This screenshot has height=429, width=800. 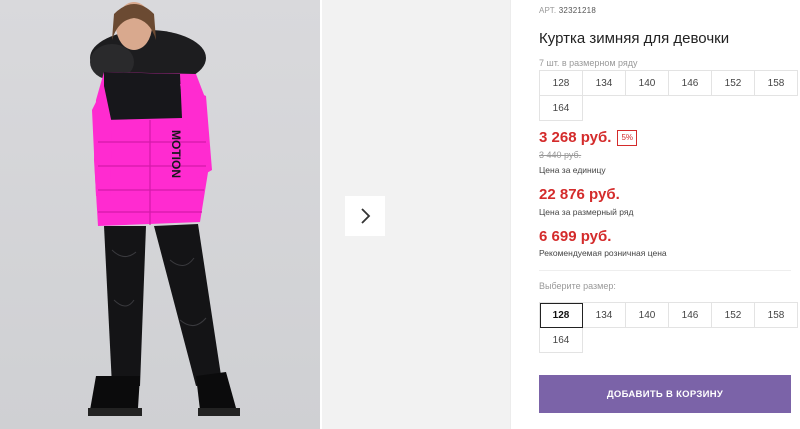 What do you see at coordinates (627, 137) in the screenshot?
I see `discount-badge: 5%` at bounding box center [627, 137].